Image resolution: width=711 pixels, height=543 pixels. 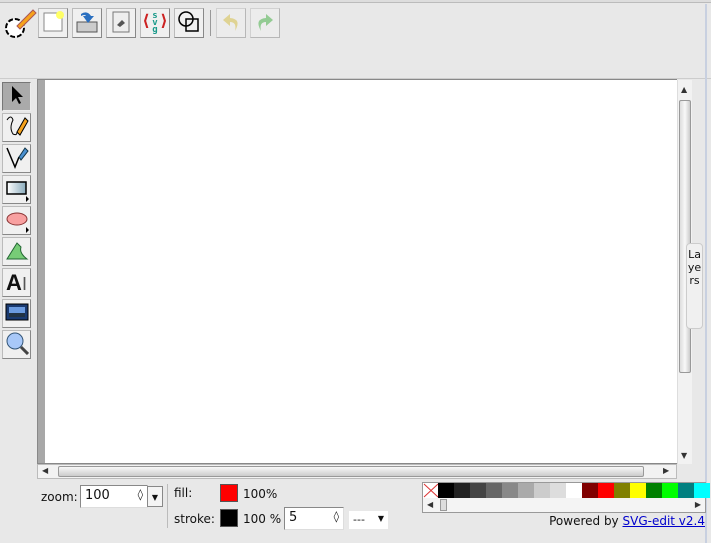 I want to click on tool-text: AI, so click(x=16, y=282).